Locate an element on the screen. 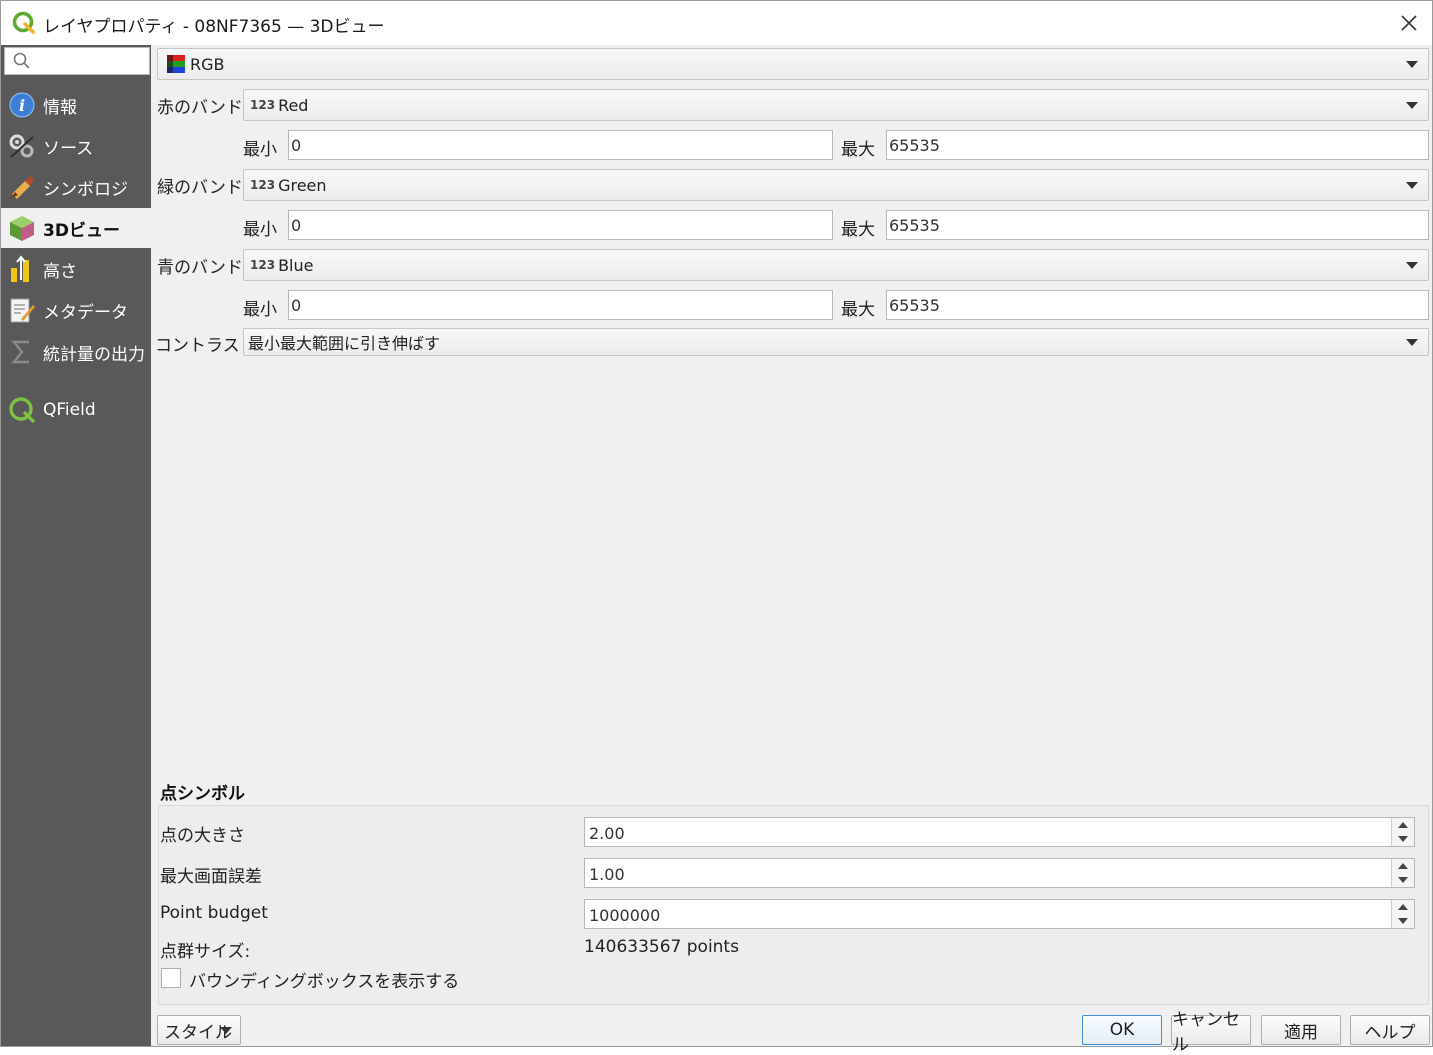  point-cloud-size-label: 点群サイズ: is located at coordinates (205, 952).